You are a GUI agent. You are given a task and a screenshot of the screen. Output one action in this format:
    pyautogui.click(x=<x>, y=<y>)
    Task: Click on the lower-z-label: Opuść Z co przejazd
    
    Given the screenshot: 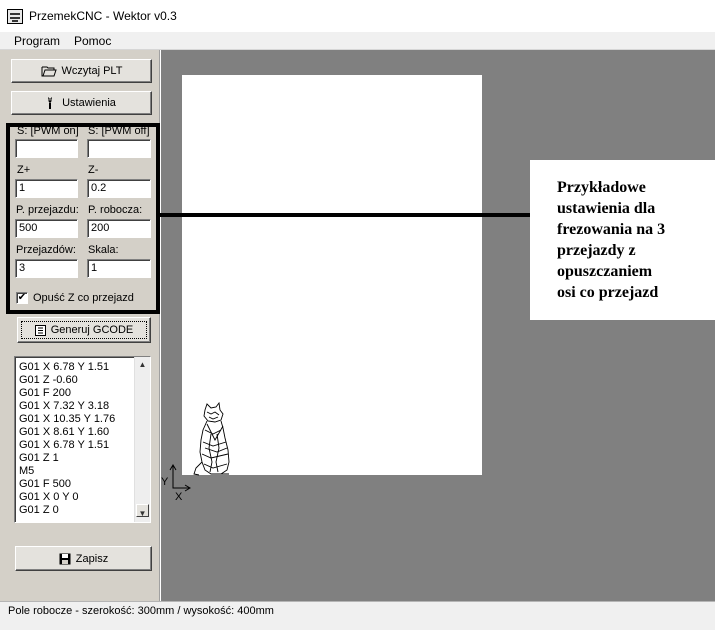 What is the action you would take?
    pyautogui.click(x=83, y=298)
    